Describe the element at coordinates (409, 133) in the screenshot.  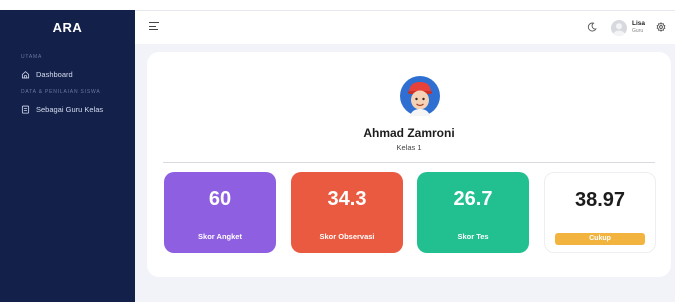
I see `student-name: Ahmad Zamroni` at that location.